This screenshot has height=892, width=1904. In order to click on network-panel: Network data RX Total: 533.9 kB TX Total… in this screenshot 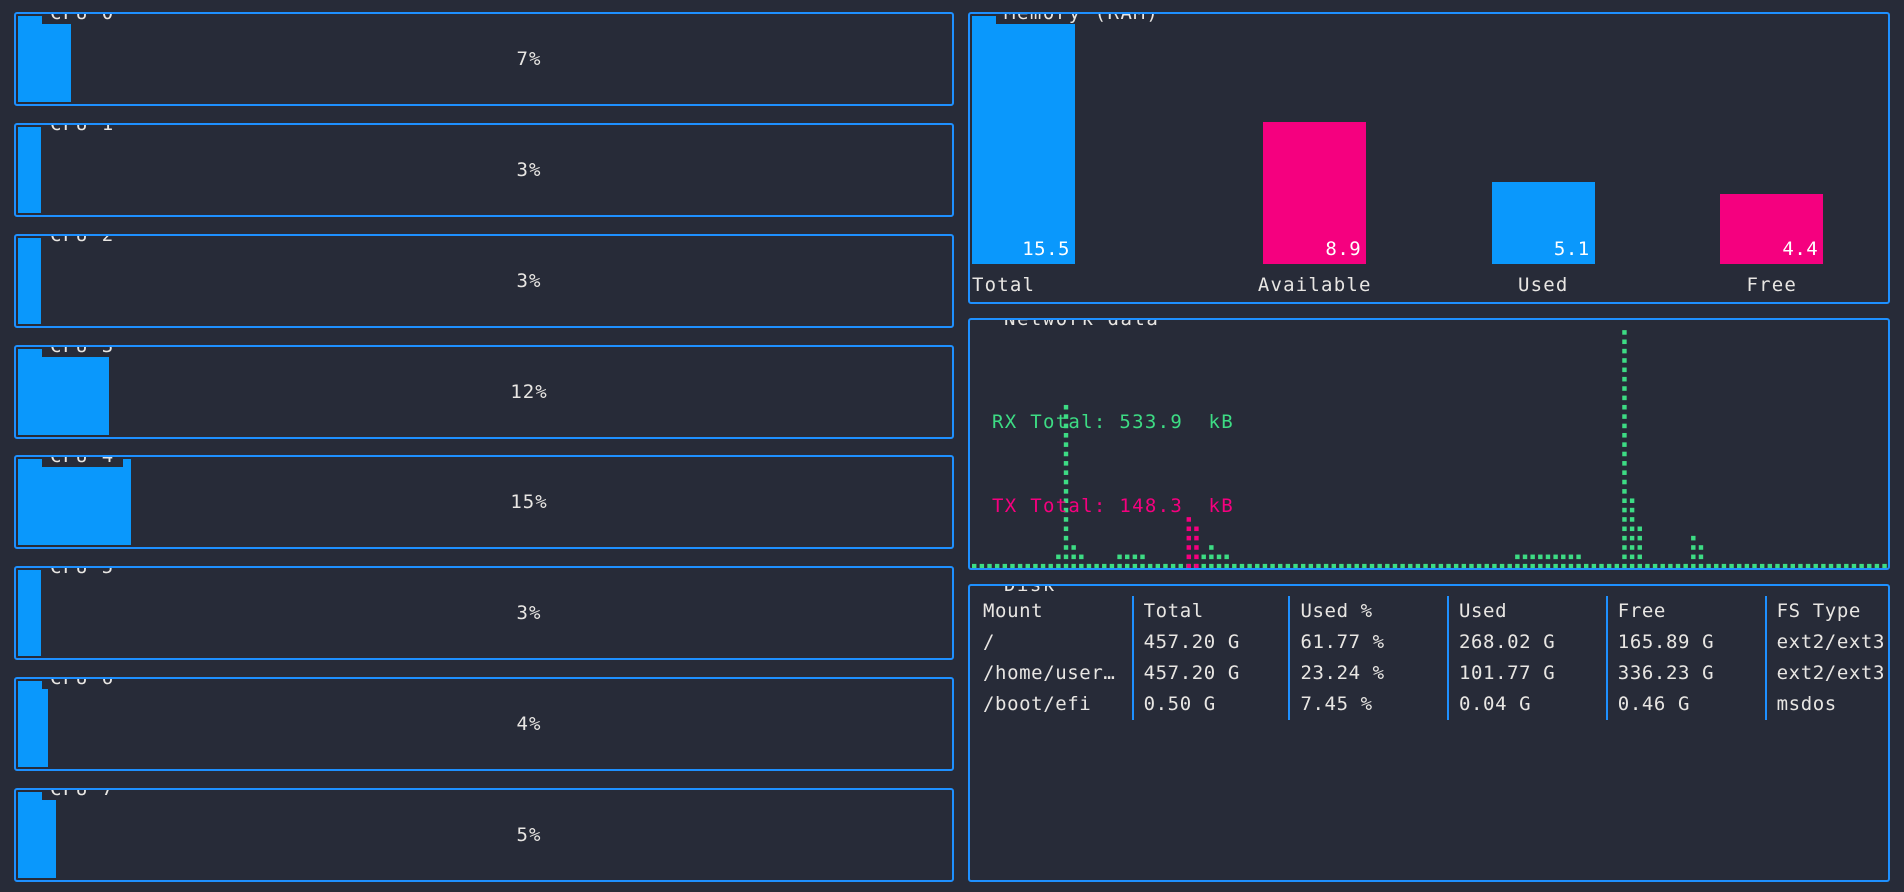, I will do `click(1429, 444)`.